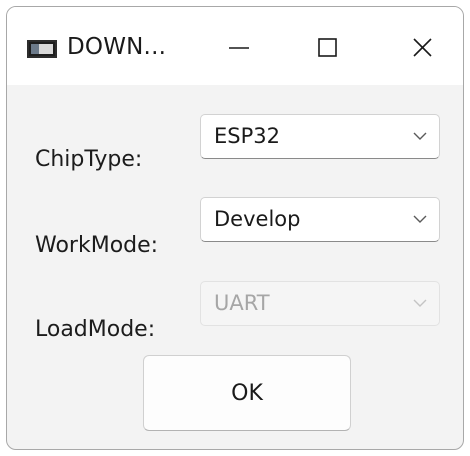 This screenshot has height=456, width=470. What do you see at coordinates (242, 303) in the screenshot?
I see `load-mode-value: UART` at bounding box center [242, 303].